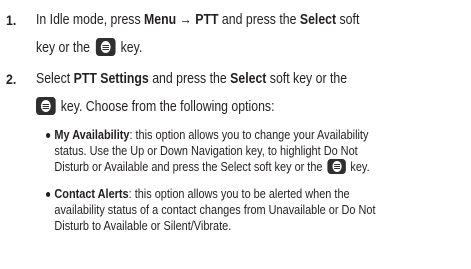 The width and height of the screenshot is (471, 269). What do you see at coordinates (92, 134) in the screenshot?
I see `option-term: My Availability` at bounding box center [92, 134].